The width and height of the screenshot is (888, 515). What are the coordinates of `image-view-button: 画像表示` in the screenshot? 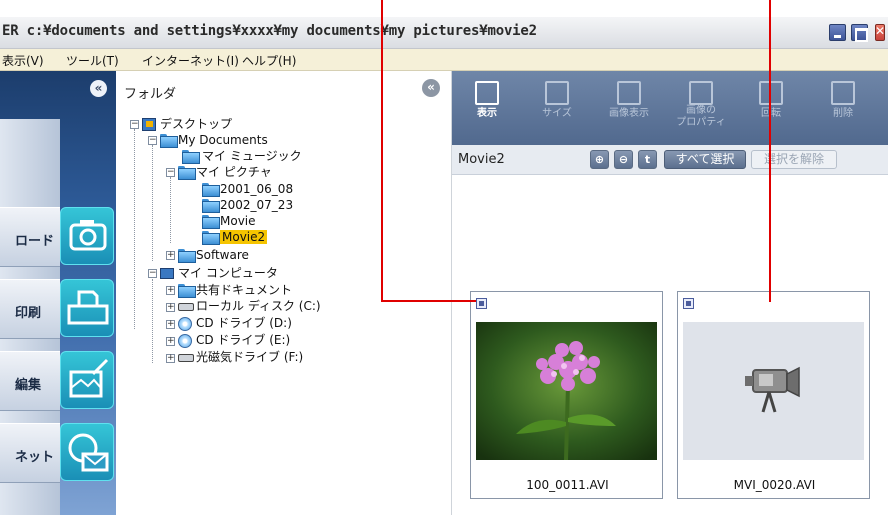 It's located at (629, 107).